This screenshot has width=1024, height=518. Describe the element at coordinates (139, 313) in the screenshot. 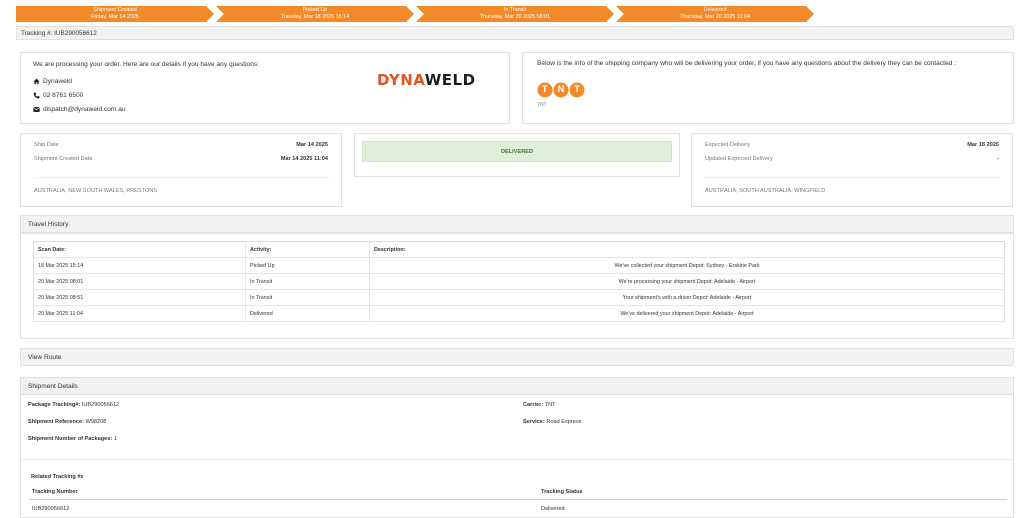

I see `scan-date: 20 Mar 2025 11:04` at that location.